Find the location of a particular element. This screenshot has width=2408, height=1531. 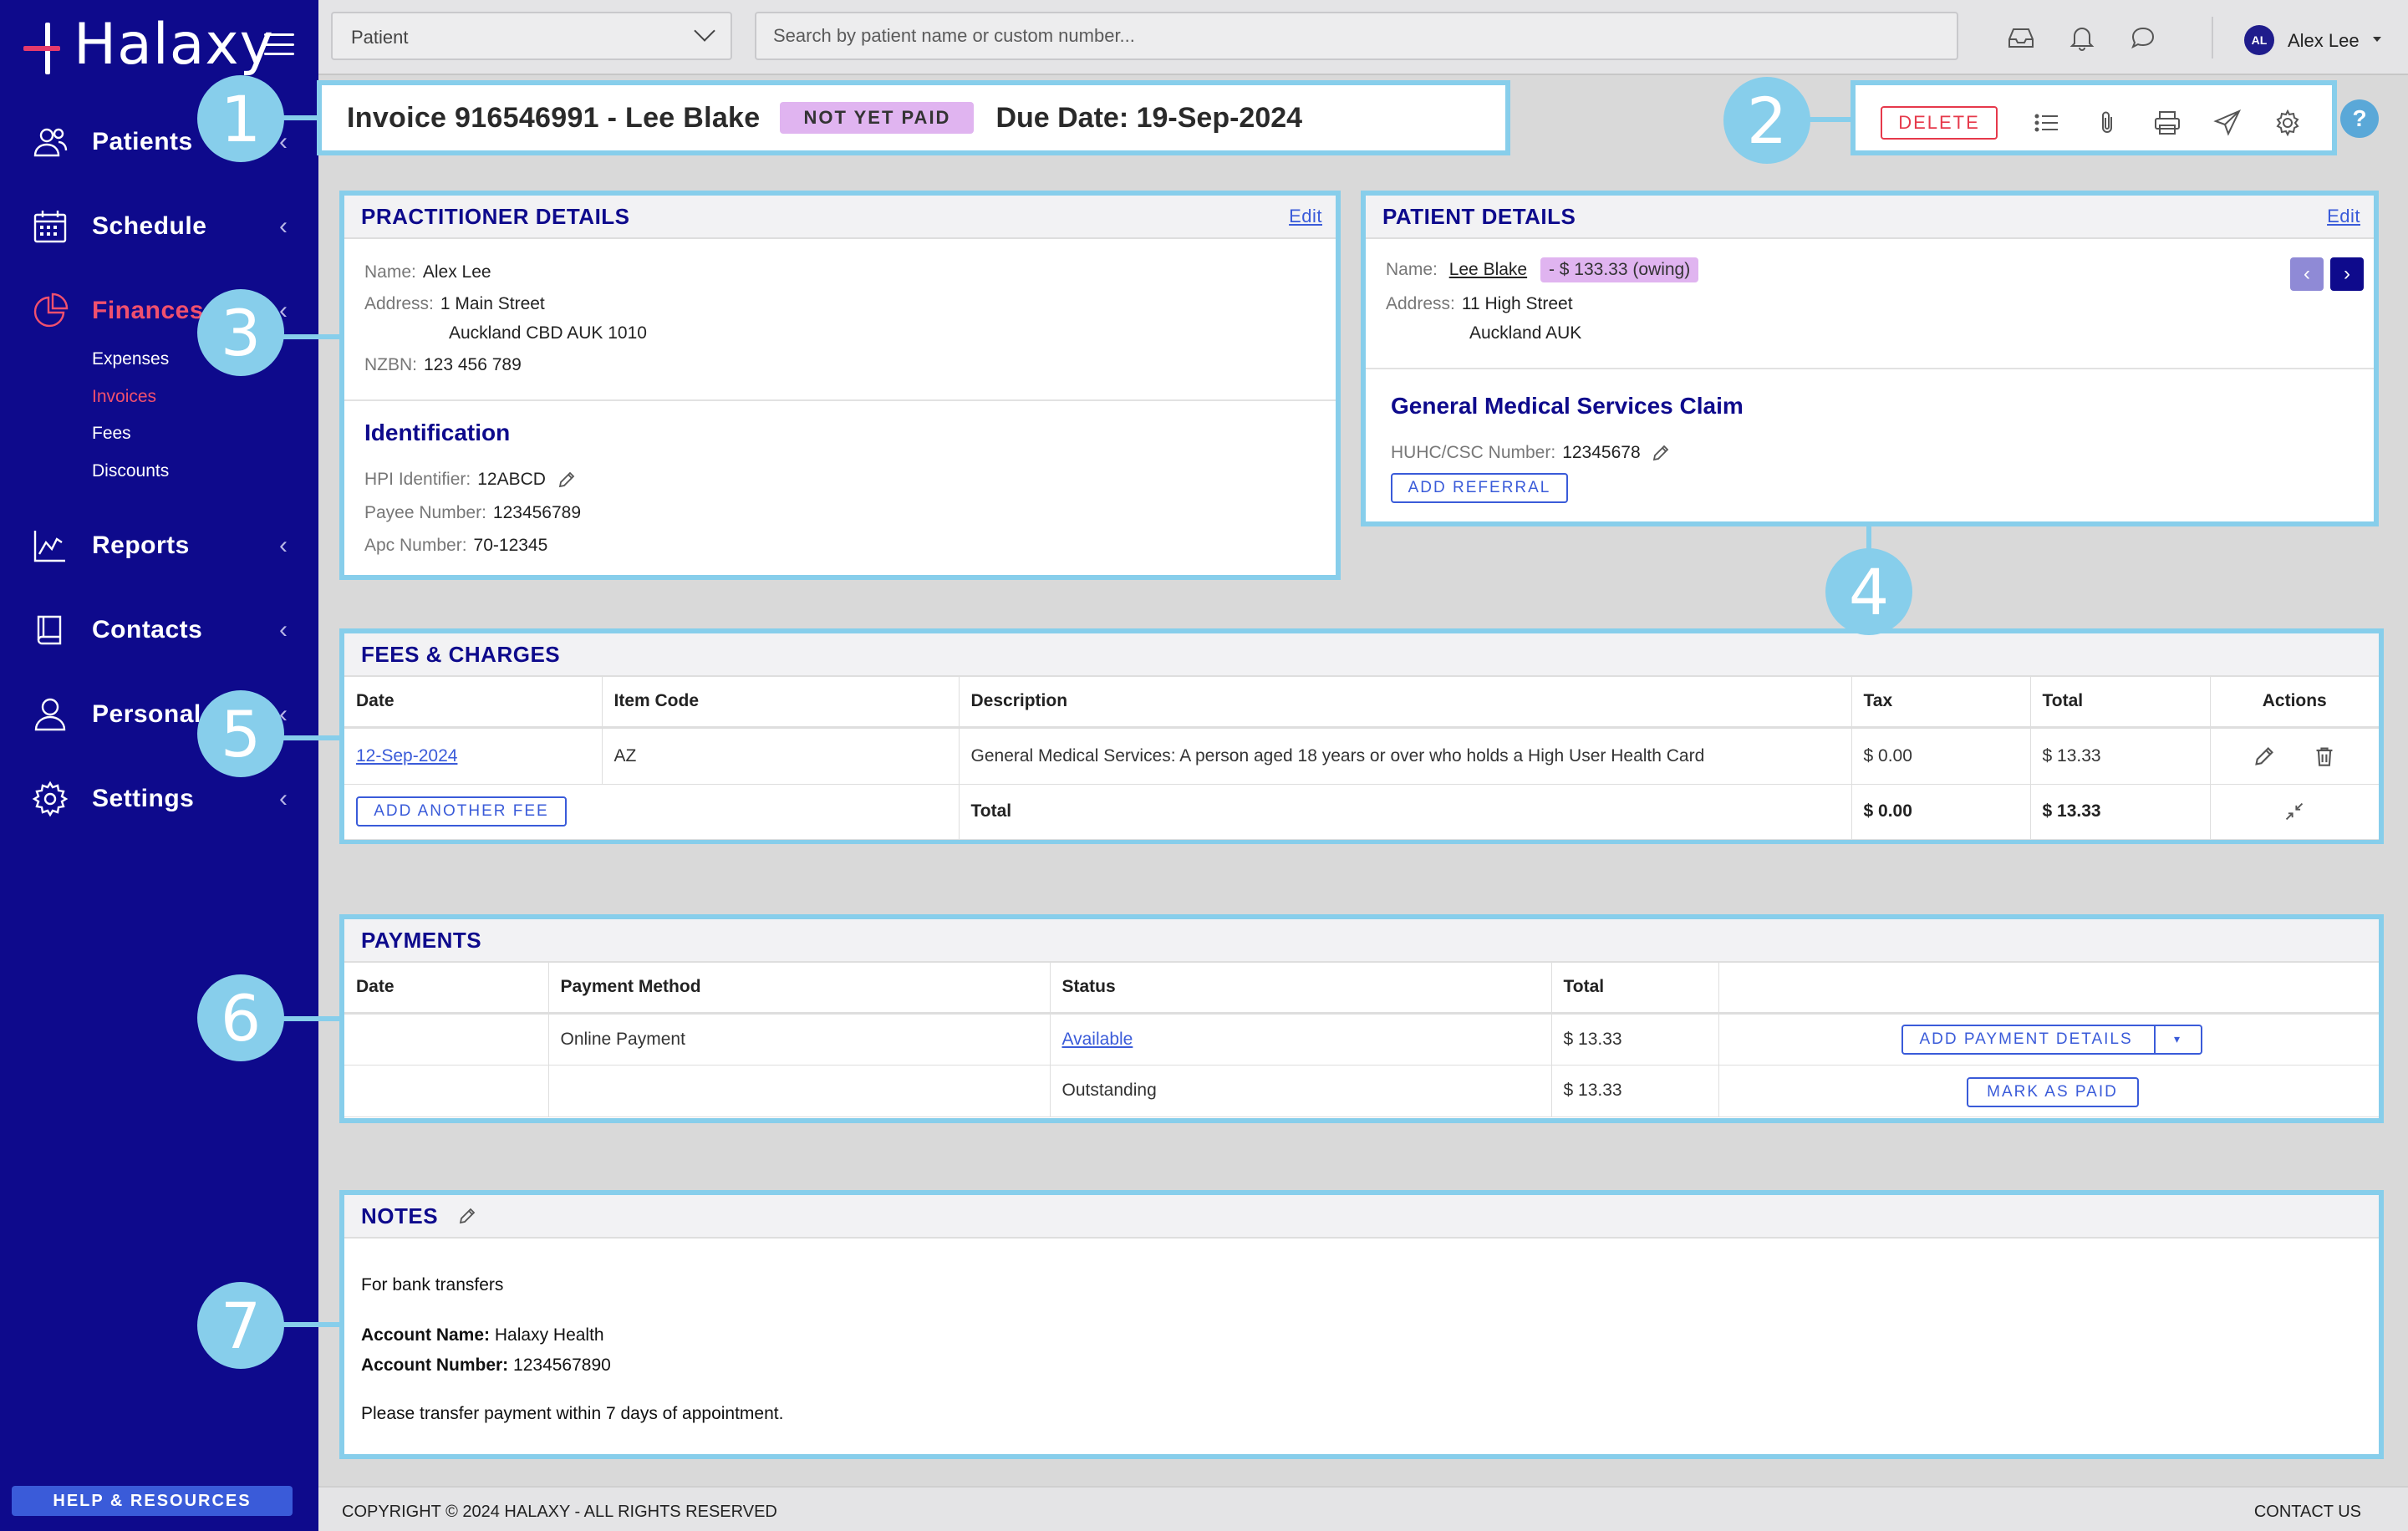

next-patient-button: › is located at coordinates (2347, 274).